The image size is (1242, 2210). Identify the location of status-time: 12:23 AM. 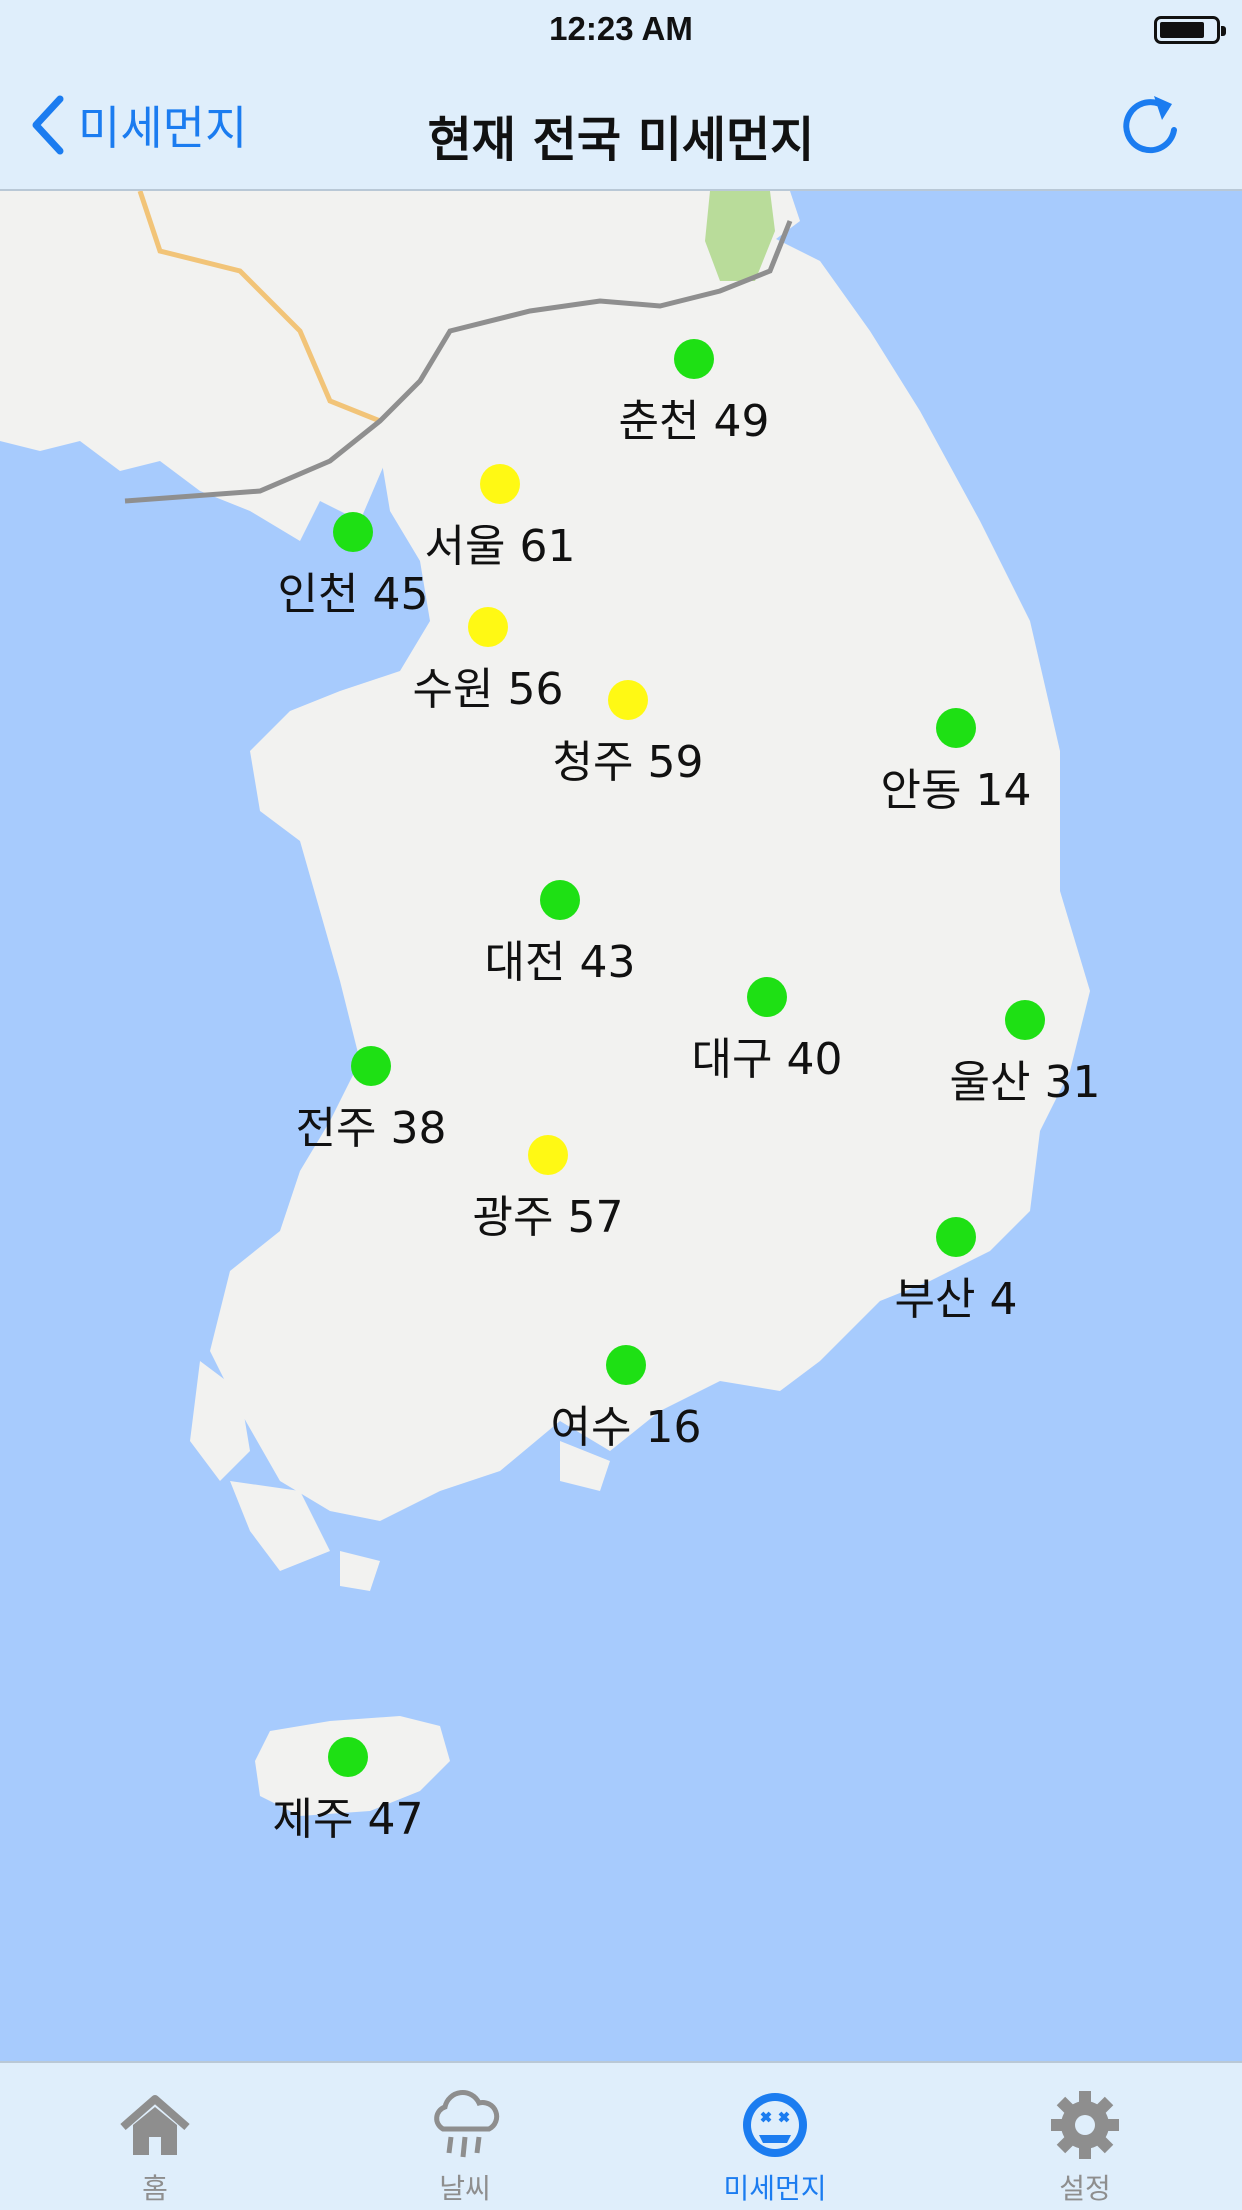
(621, 28).